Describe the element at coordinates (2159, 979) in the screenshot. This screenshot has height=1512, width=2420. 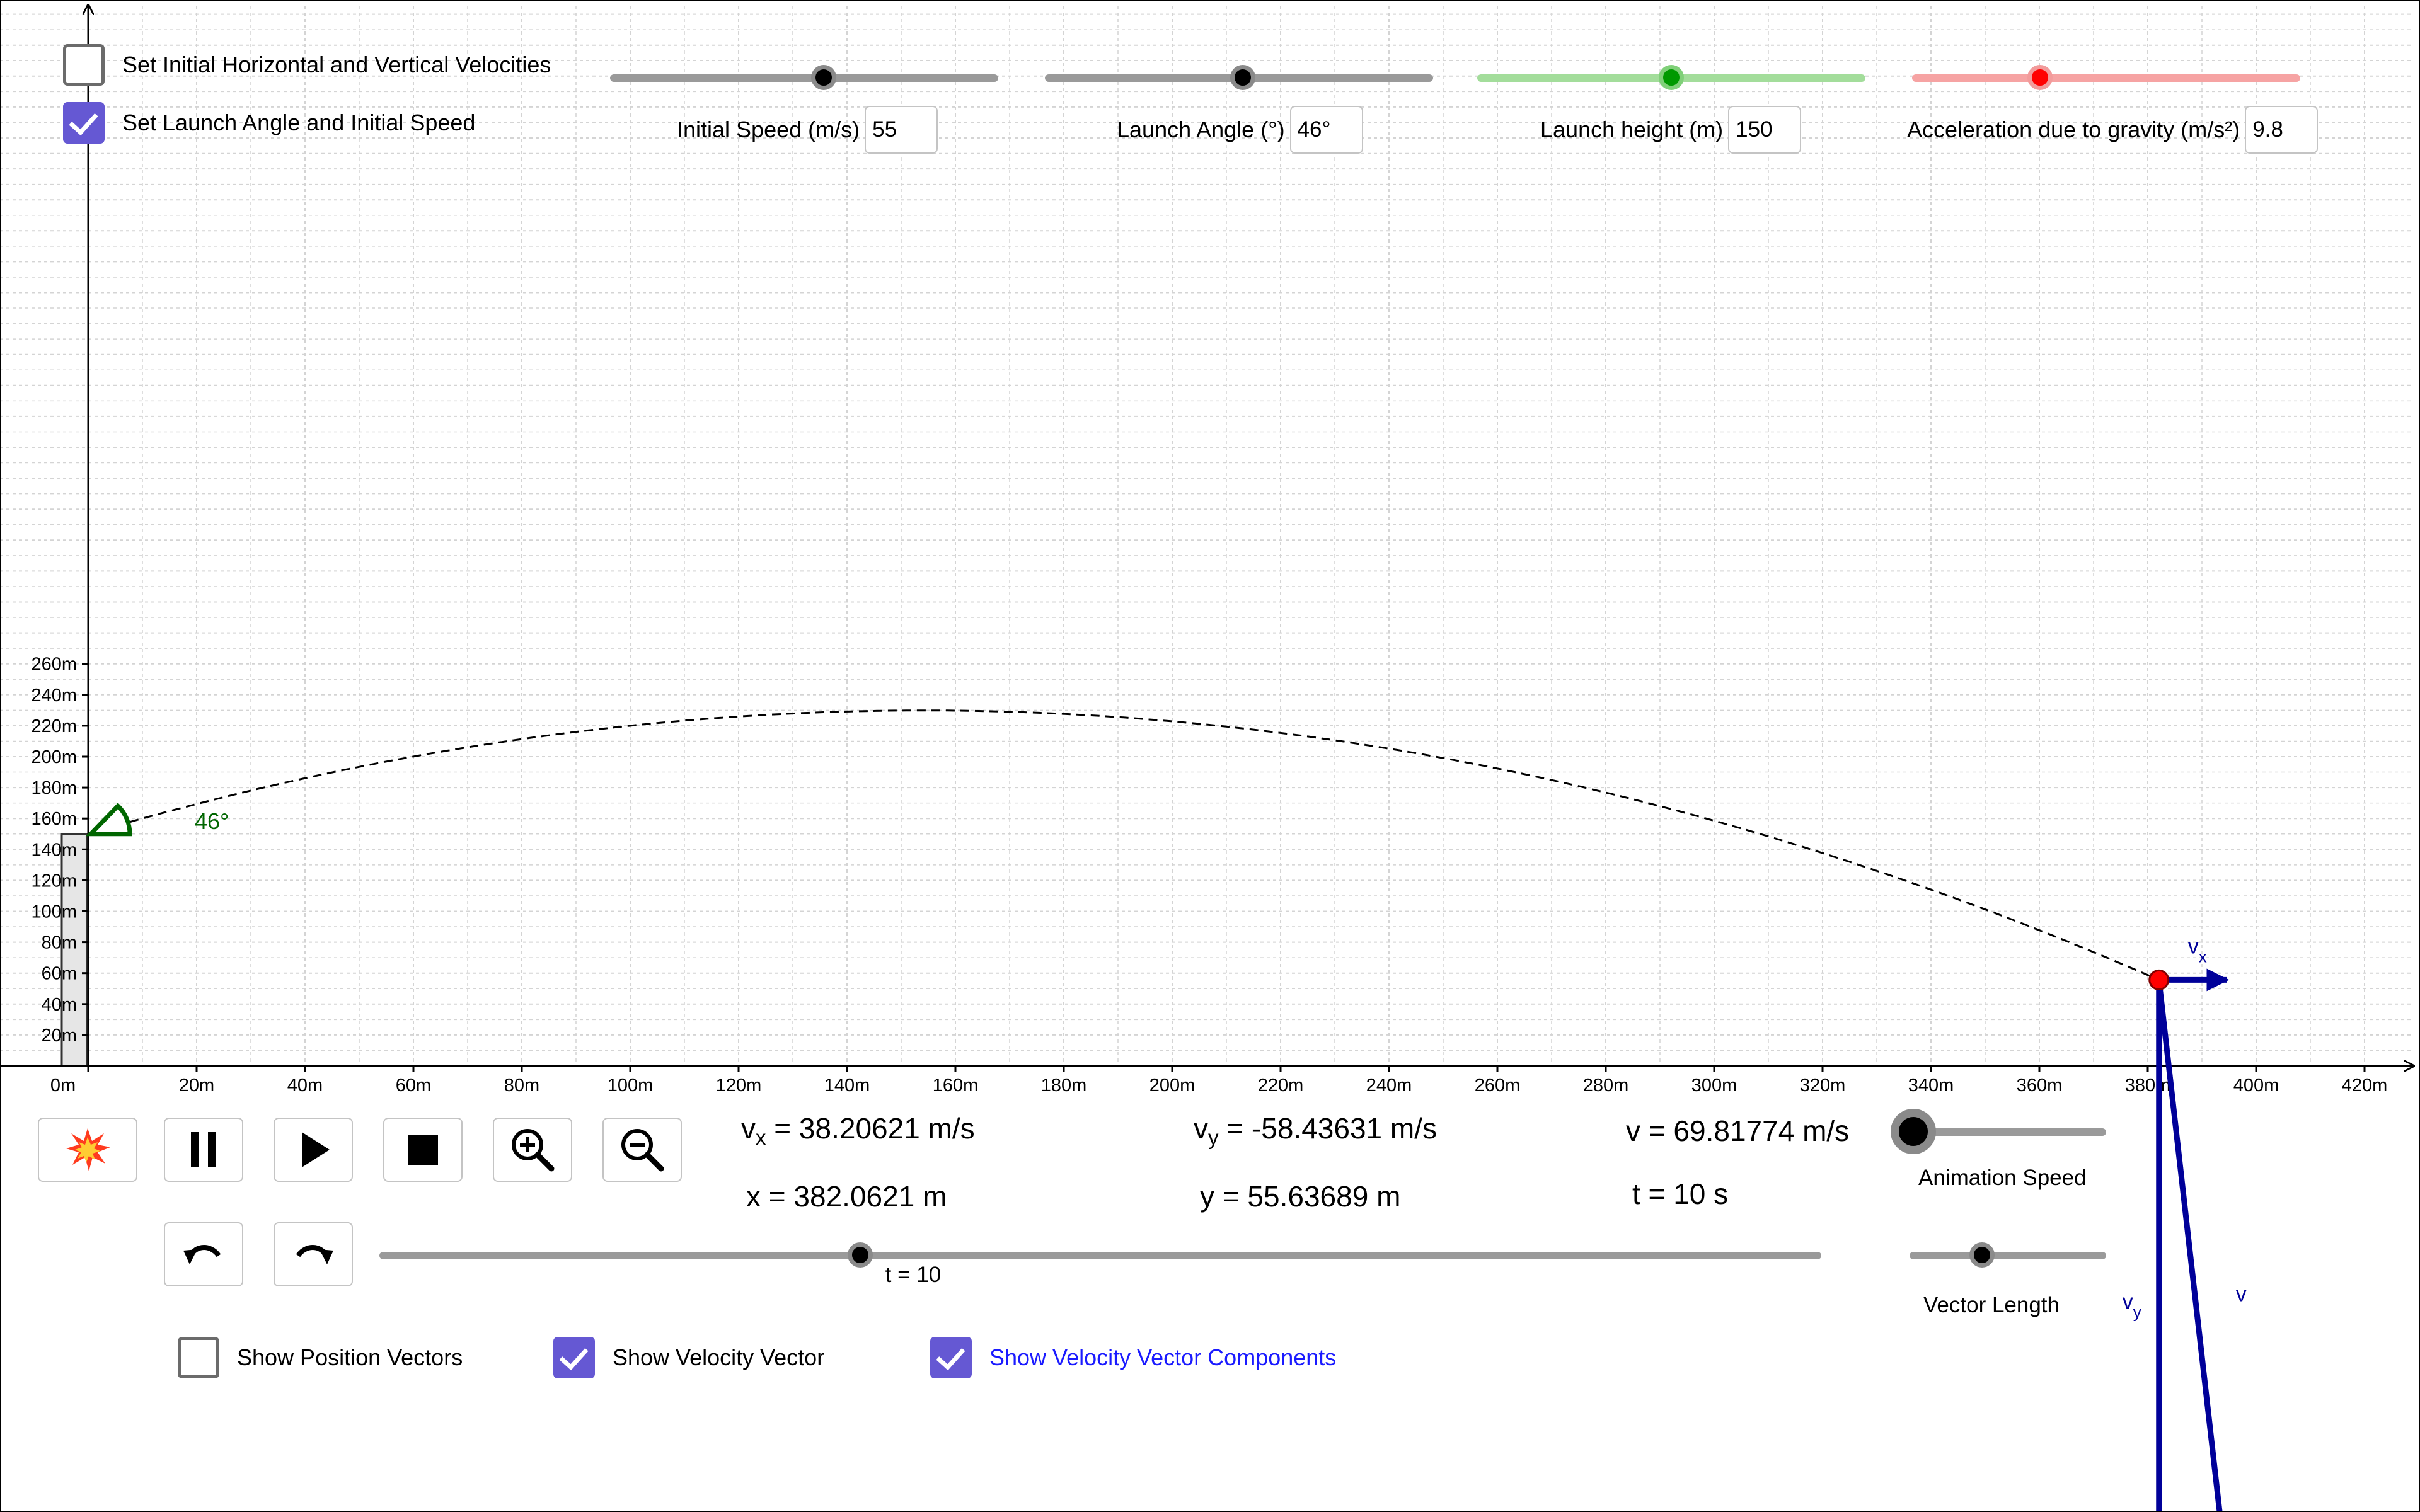
I see `projectile-ball` at that location.